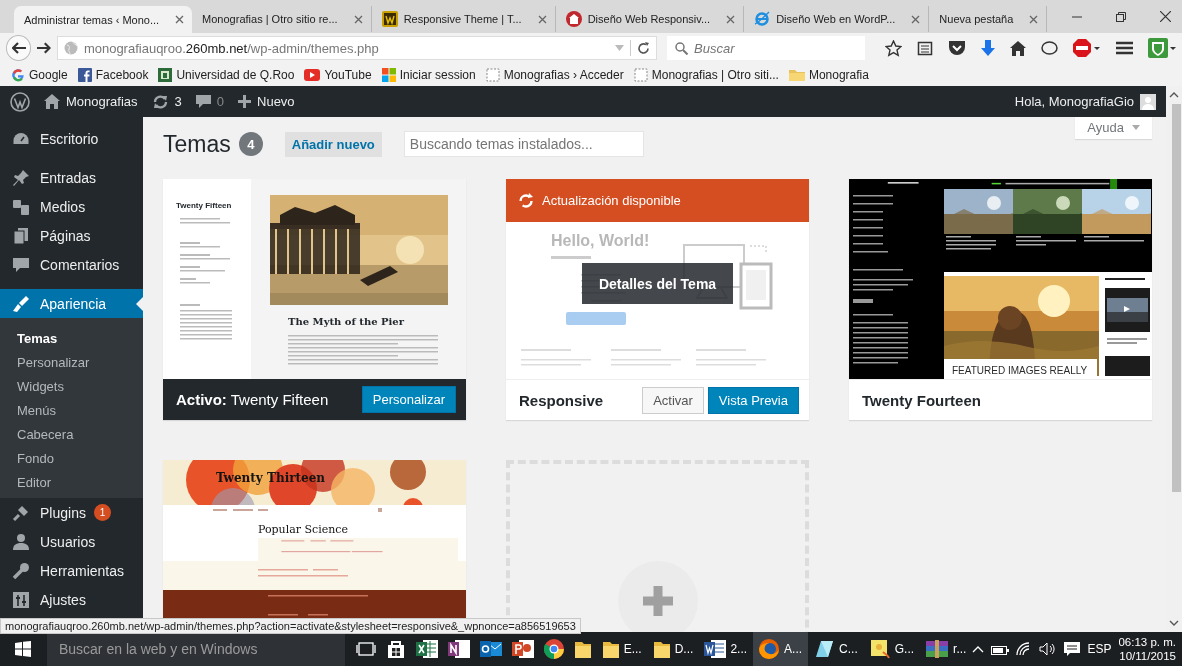  What do you see at coordinates (1021, 369) in the screenshot?
I see `preview-post-title: FEATURED IMAGES REALLY` at bounding box center [1021, 369].